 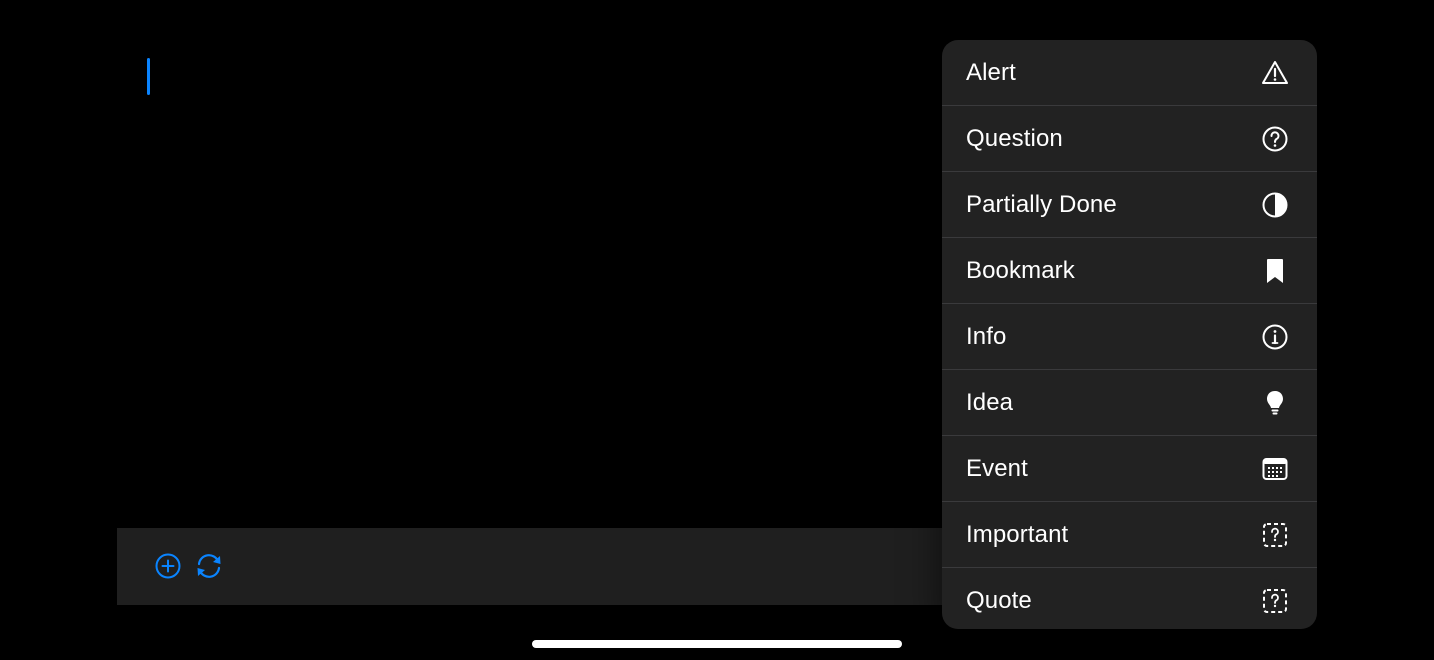 What do you see at coordinates (1129, 403) in the screenshot?
I see `menu-item-idea: Idea` at bounding box center [1129, 403].